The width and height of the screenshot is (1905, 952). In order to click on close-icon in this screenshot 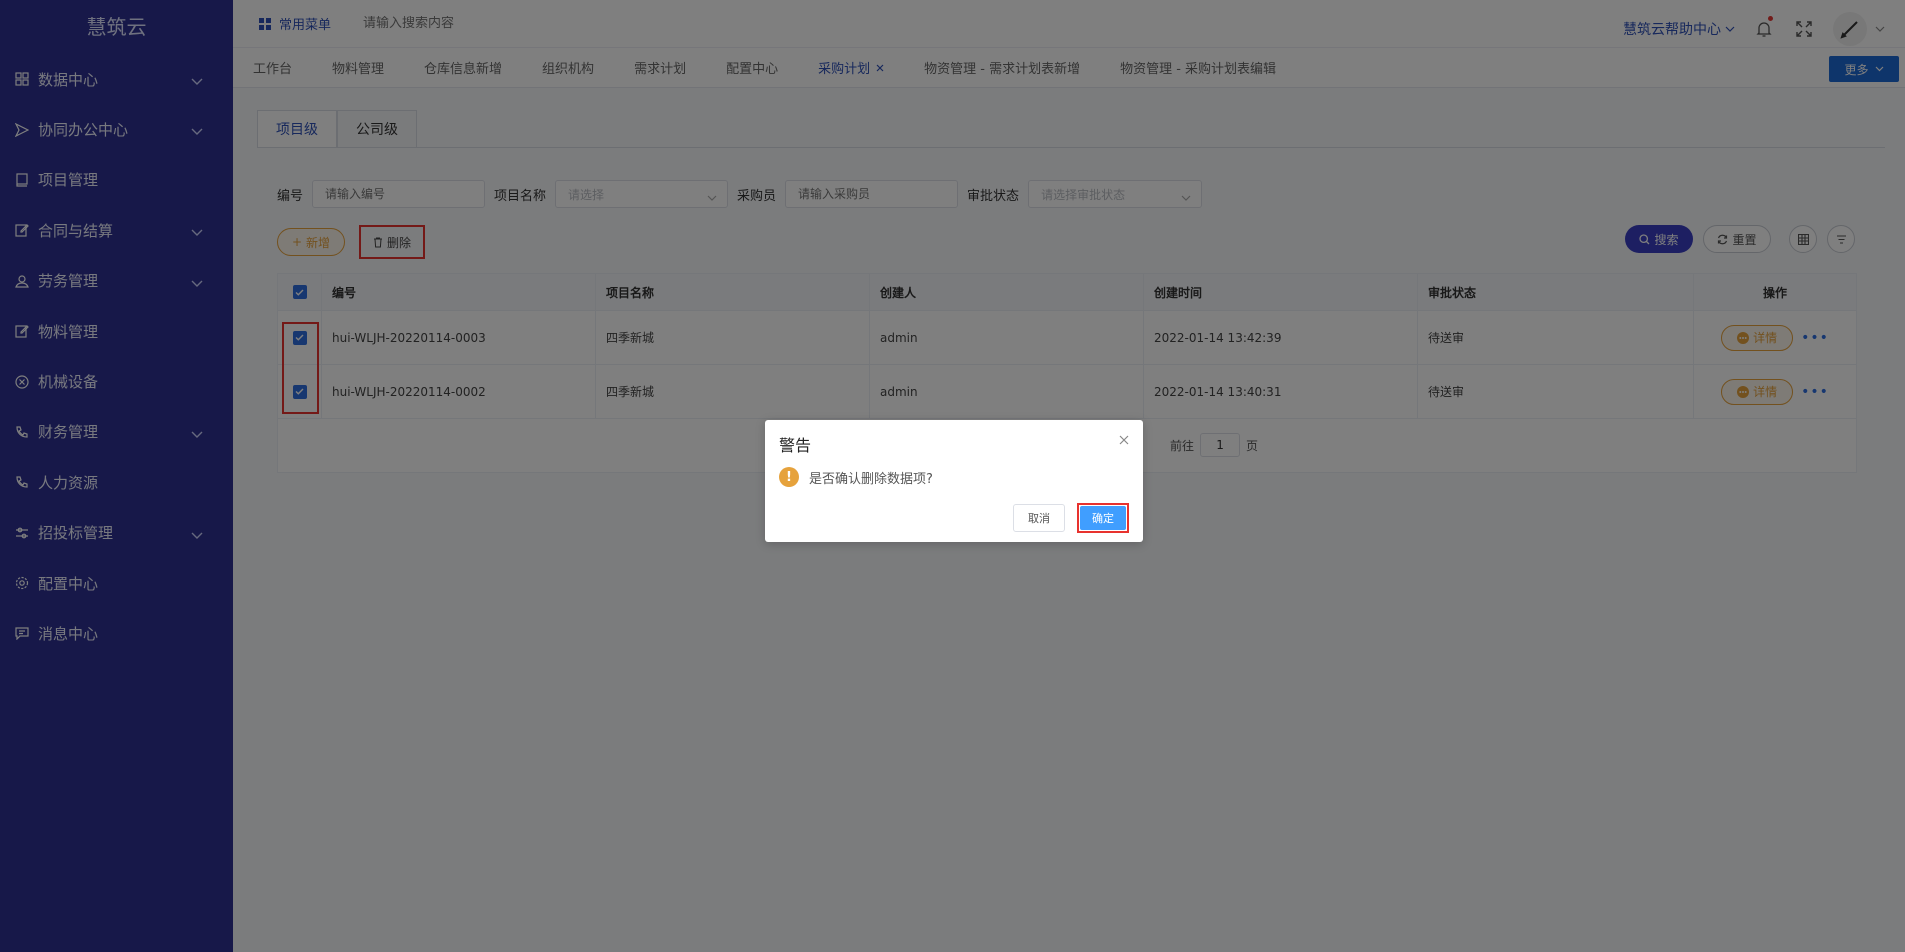, I will do `click(1124, 441)`.